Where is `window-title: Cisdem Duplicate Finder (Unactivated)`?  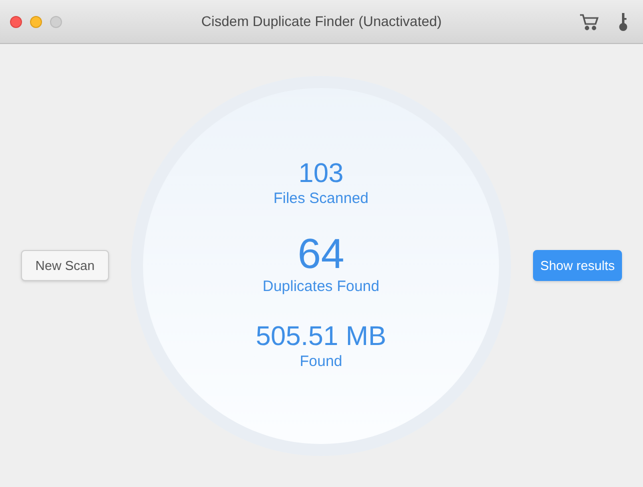
window-title: Cisdem Duplicate Finder (Unactivated) is located at coordinates (321, 21).